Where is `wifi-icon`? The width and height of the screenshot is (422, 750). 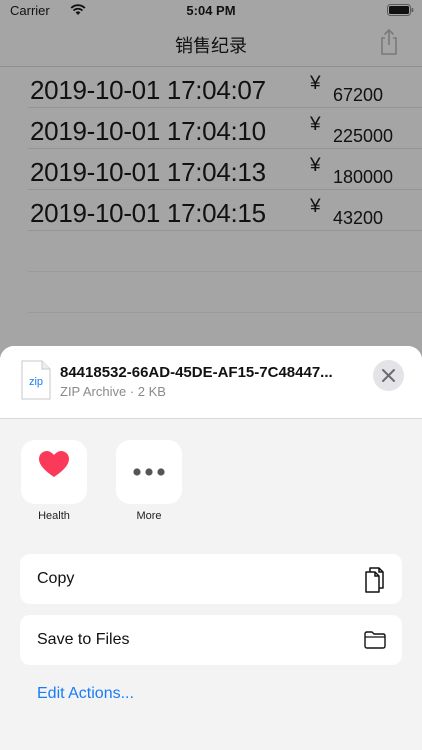
wifi-icon is located at coordinates (78, 11).